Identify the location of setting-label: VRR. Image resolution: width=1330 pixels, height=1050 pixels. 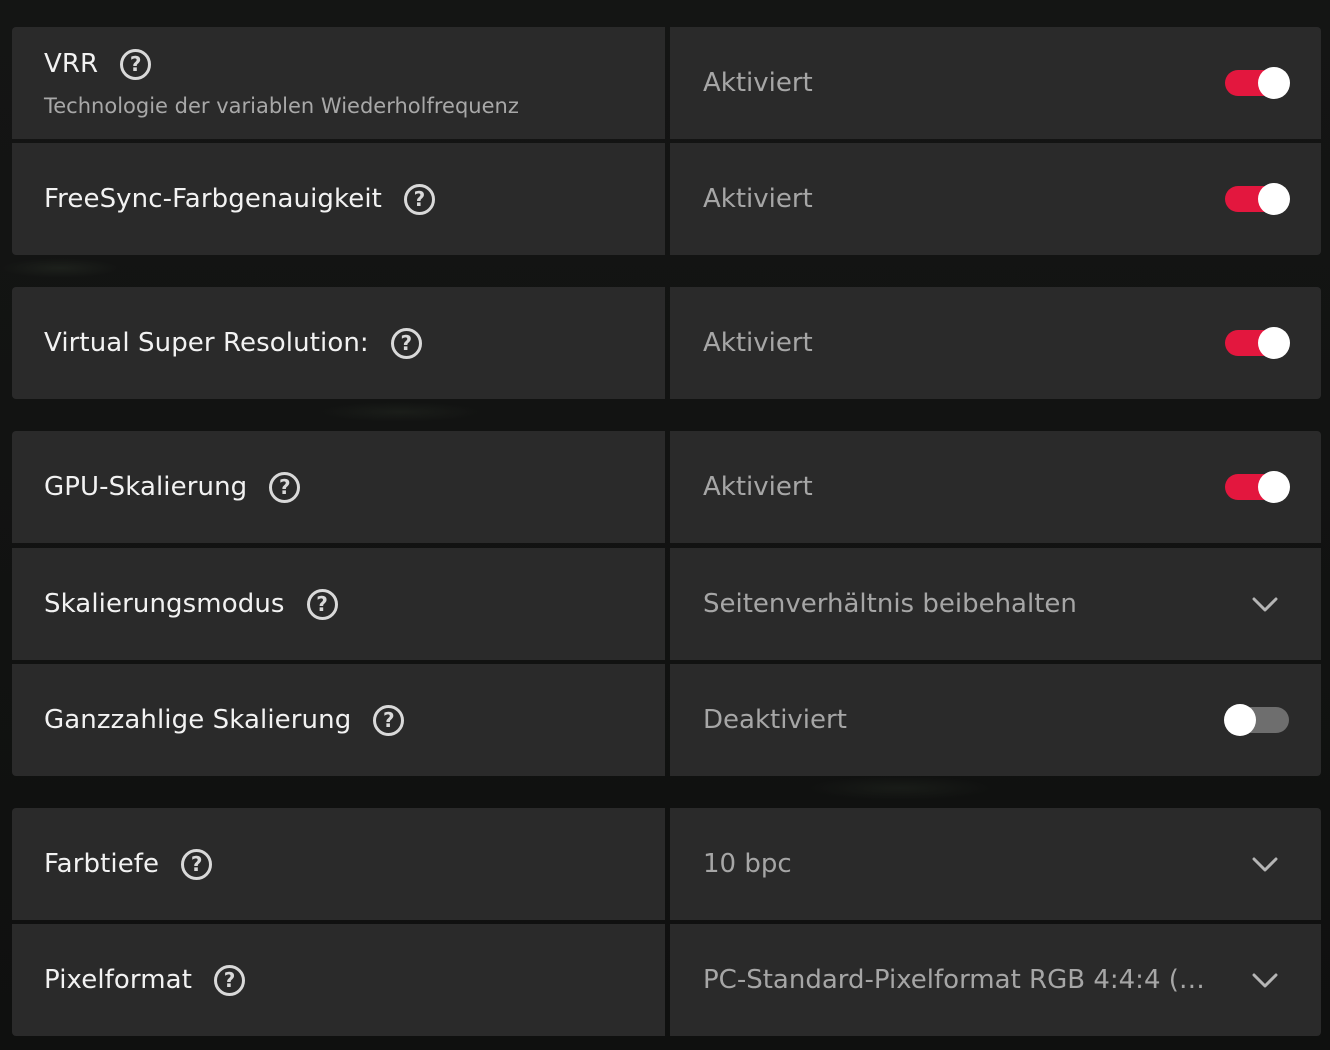
(71, 64).